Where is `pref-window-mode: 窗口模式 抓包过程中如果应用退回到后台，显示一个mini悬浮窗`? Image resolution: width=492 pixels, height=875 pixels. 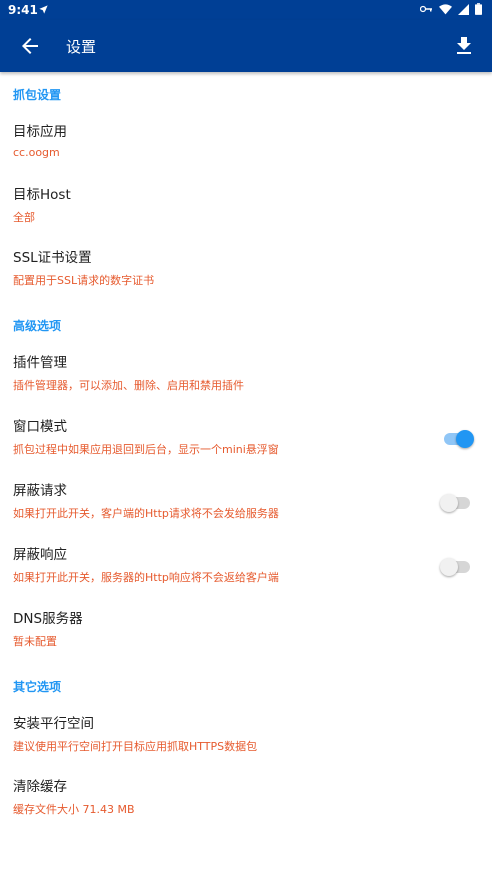
pref-window-mode: 窗口模式 抓包过程中如果应用退回到后台，显示一个mini悬浮窗 is located at coordinates (246, 441).